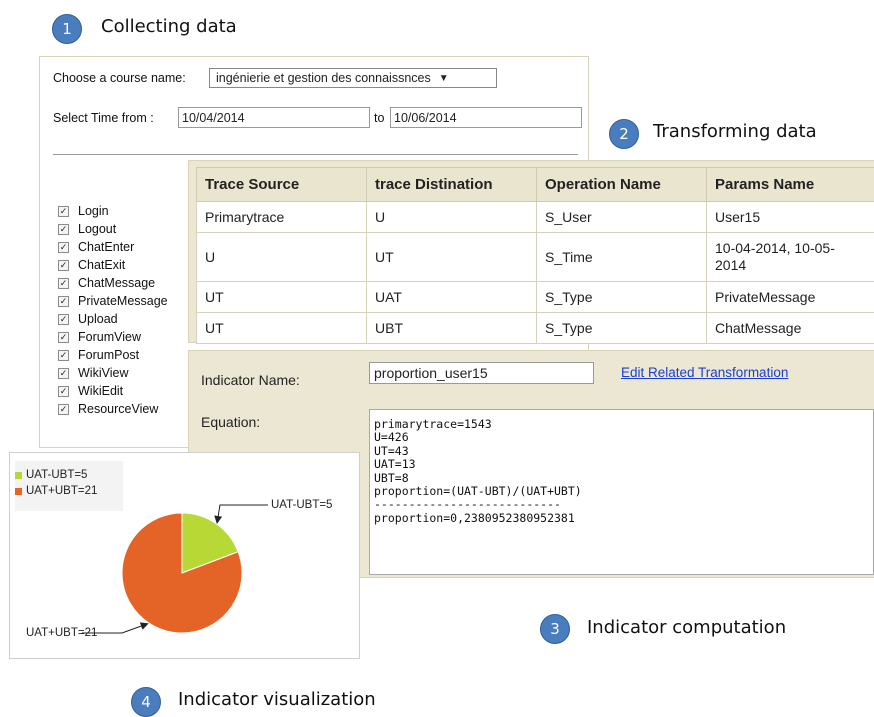  I want to click on equation-line: proportion=(UAT-UBT)/(UAT+UBT), so click(478, 491).